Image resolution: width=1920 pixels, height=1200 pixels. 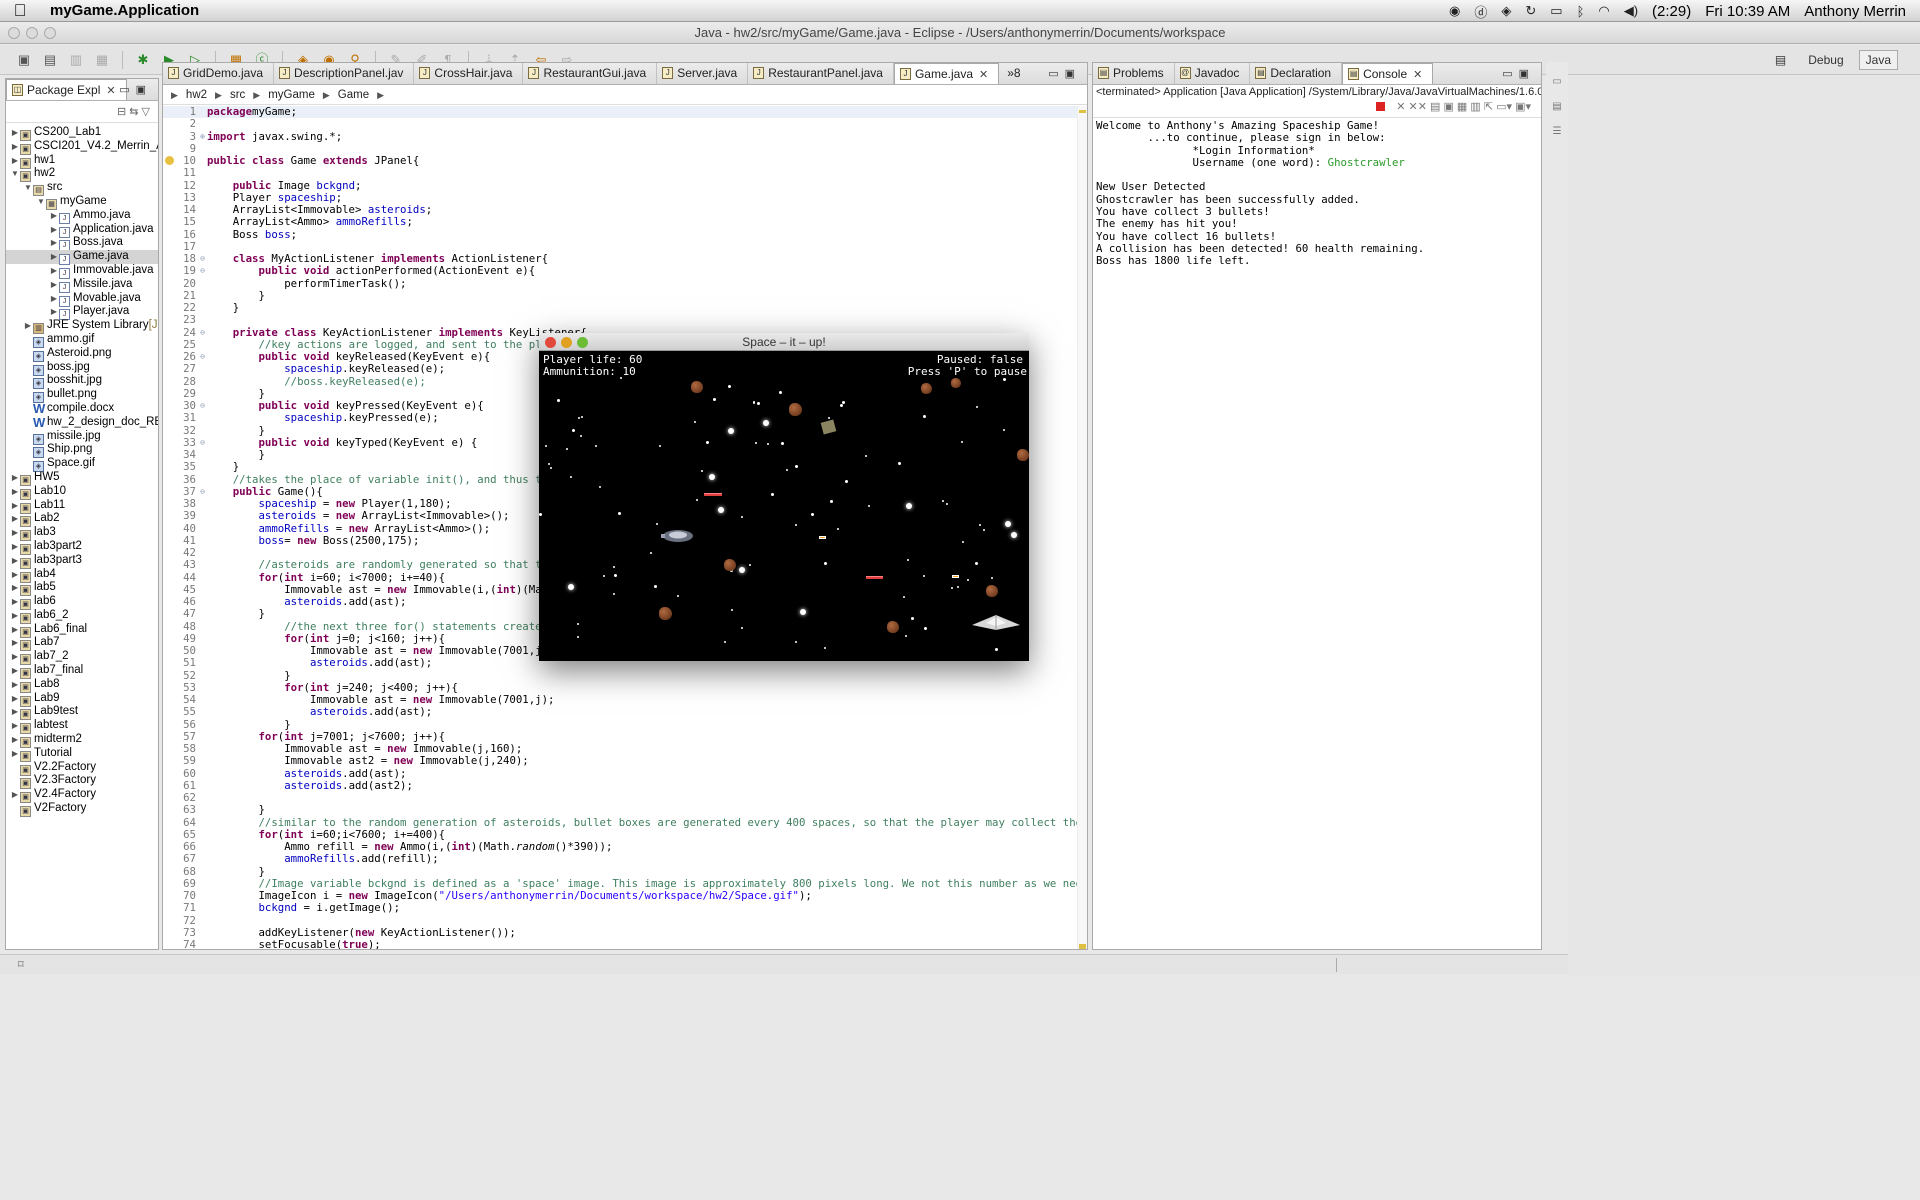 I want to click on zoom-window-button, so click(x=50, y=33).